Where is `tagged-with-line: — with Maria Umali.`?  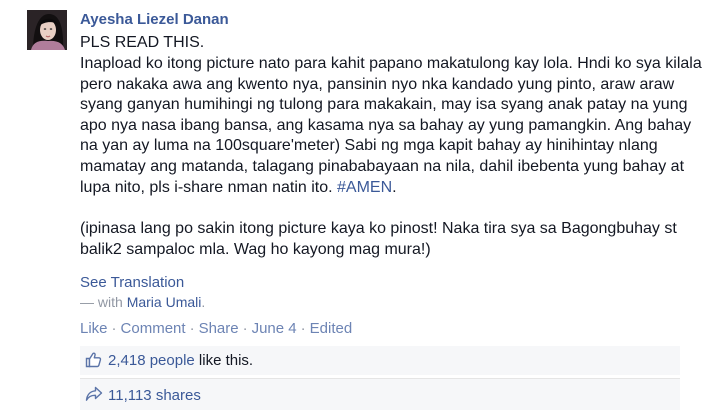
tagged-with-line: — with Maria Umali. is located at coordinates (142, 302).